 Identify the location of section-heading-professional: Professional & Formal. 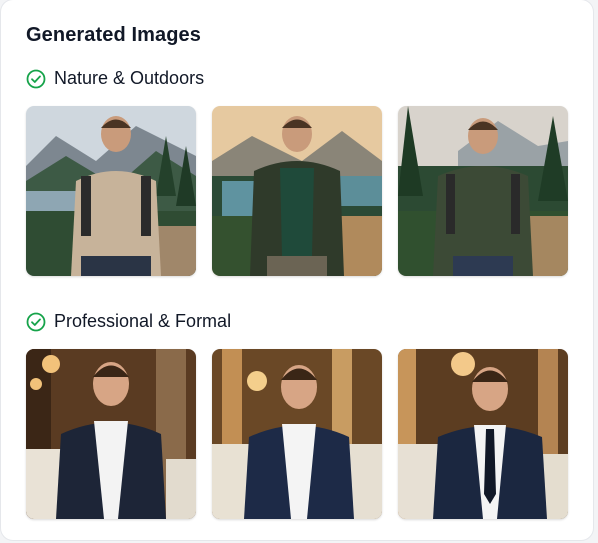
(128, 321).